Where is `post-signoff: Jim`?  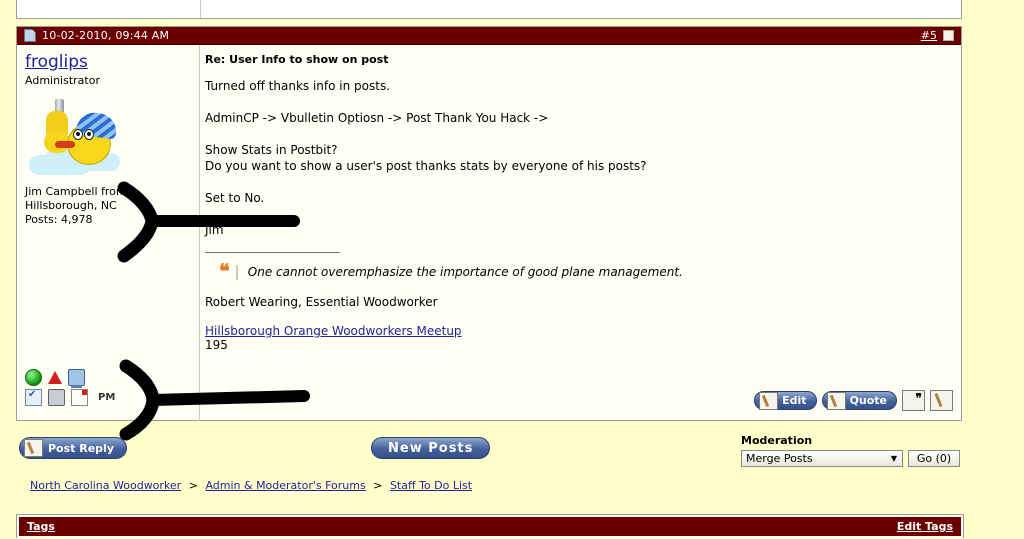
post-signoff: Jim is located at coordinates (214, 230).